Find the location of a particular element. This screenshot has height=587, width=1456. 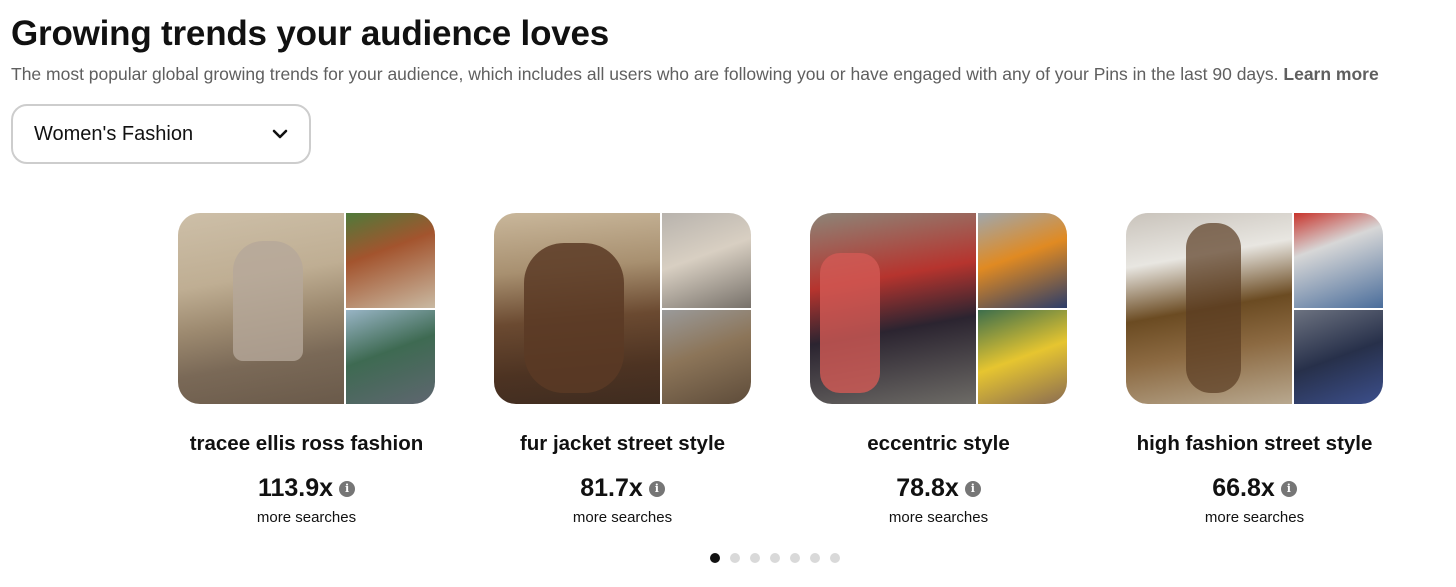

trend-stat: 113.9x i is located at coordinates (306, 488).